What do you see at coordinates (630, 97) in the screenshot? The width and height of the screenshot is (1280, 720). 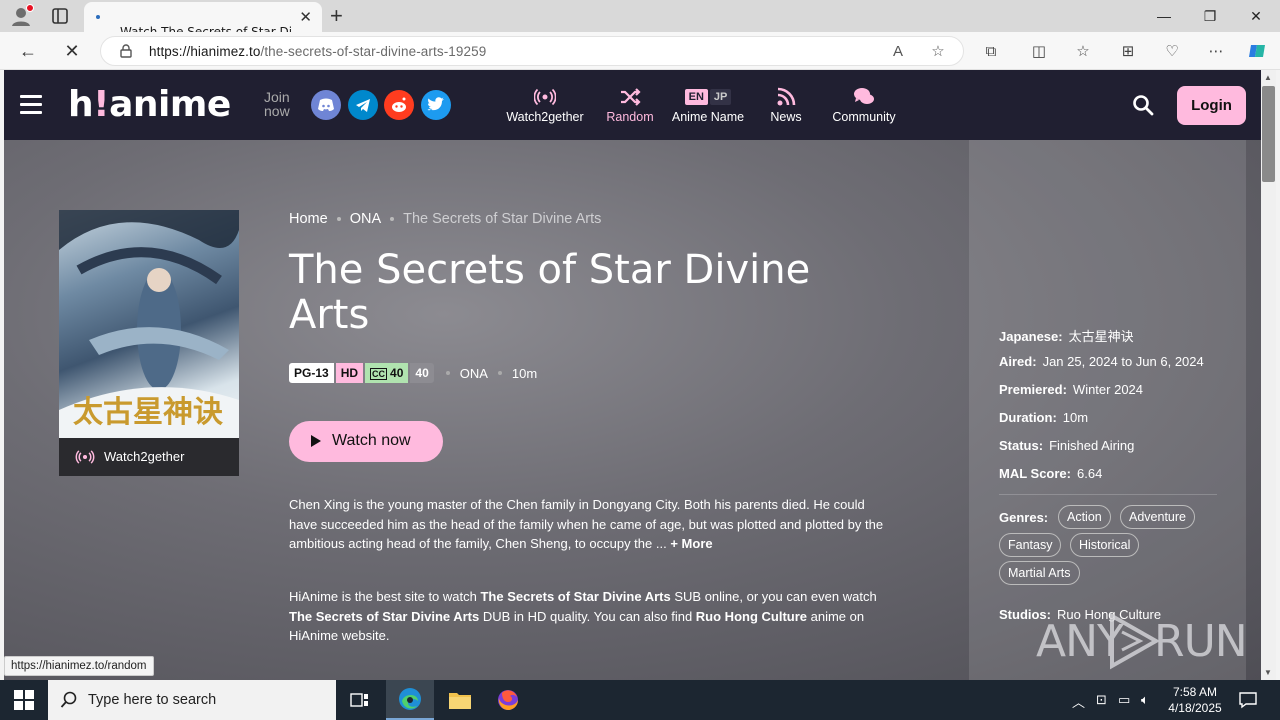 I see `shuffle-icon` at bounding box center [630, 97].